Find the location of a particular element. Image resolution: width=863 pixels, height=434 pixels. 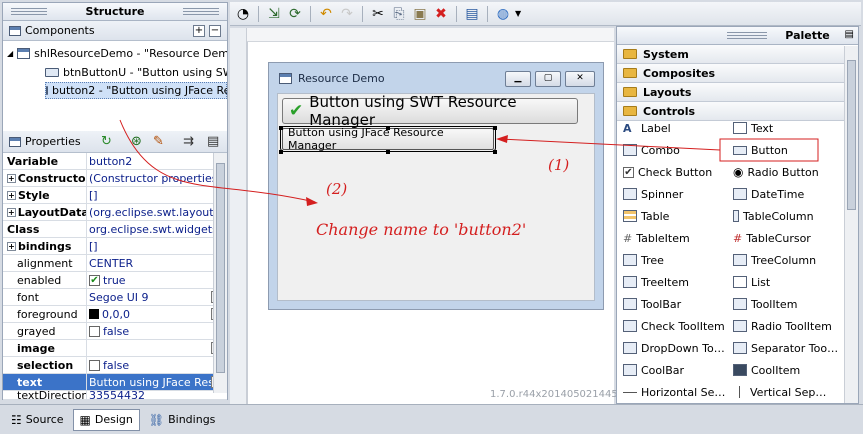

refresh-icon: ⟳ is located at coordinates (295, 14).